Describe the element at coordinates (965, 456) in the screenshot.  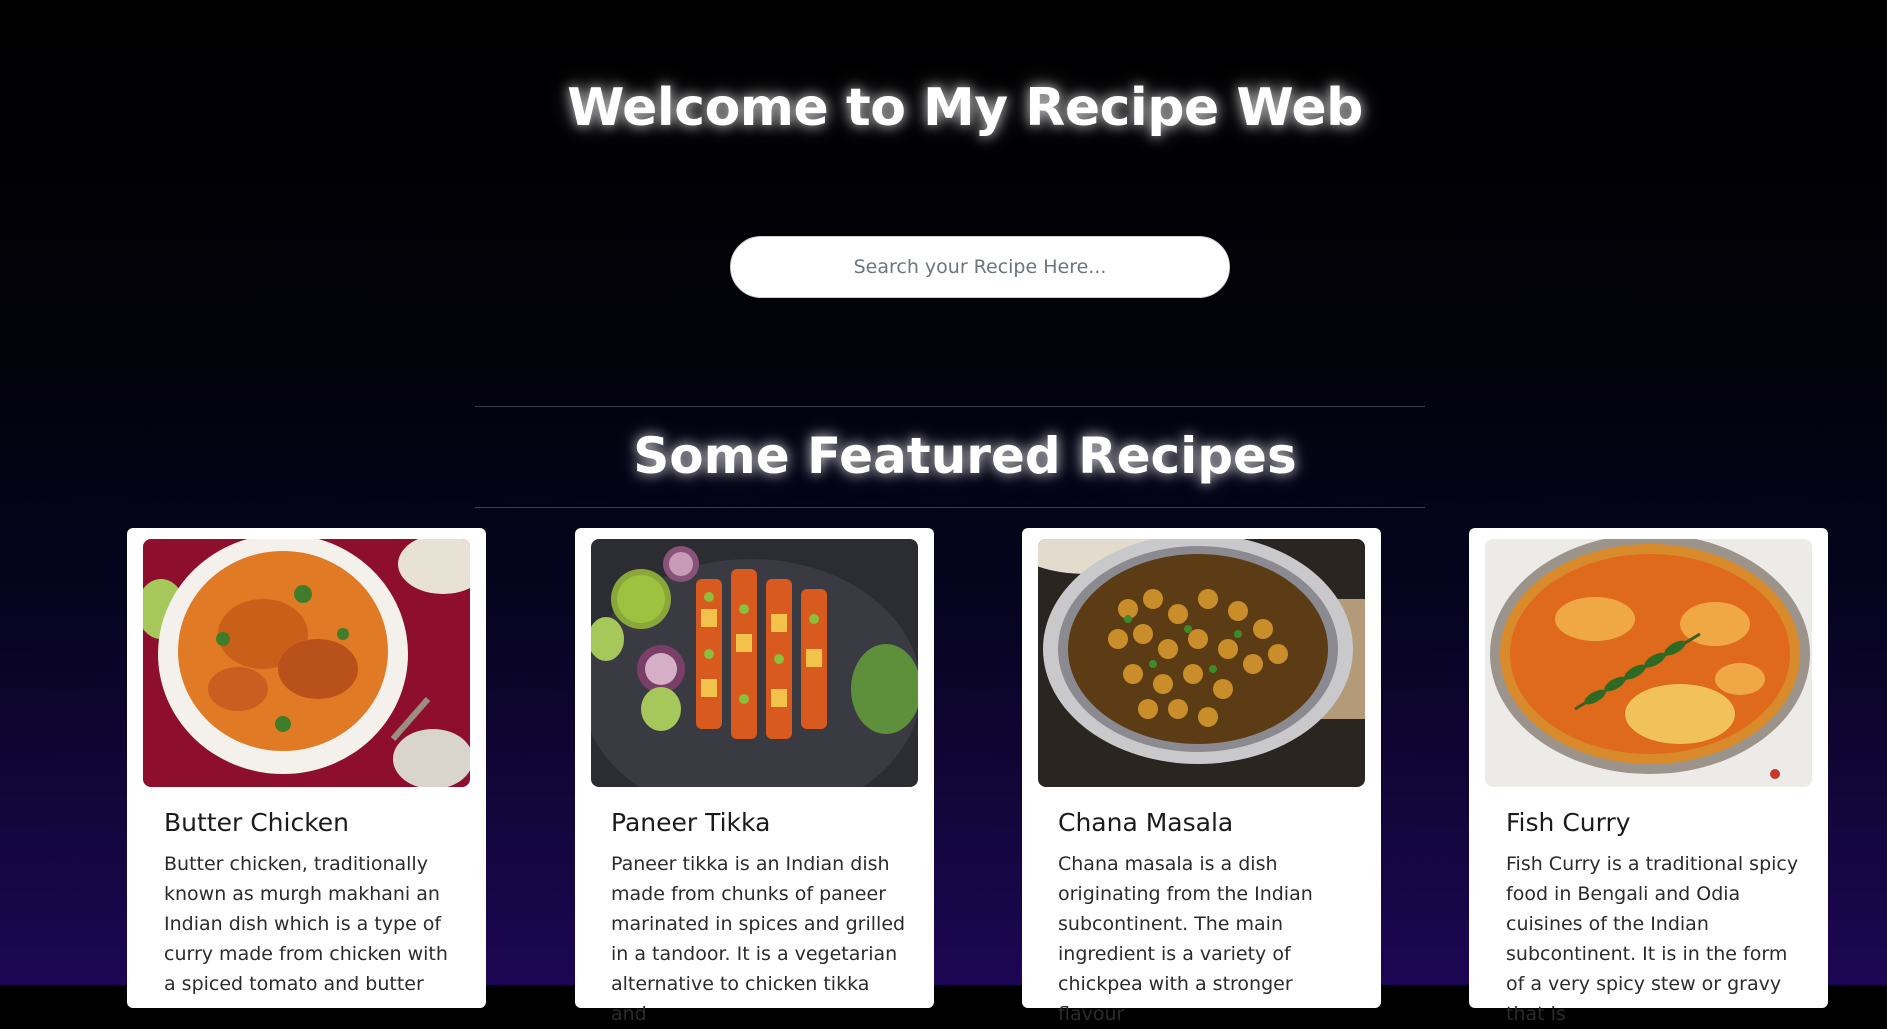
I see `featured-section-title: Some Featured Recipes` at that location.